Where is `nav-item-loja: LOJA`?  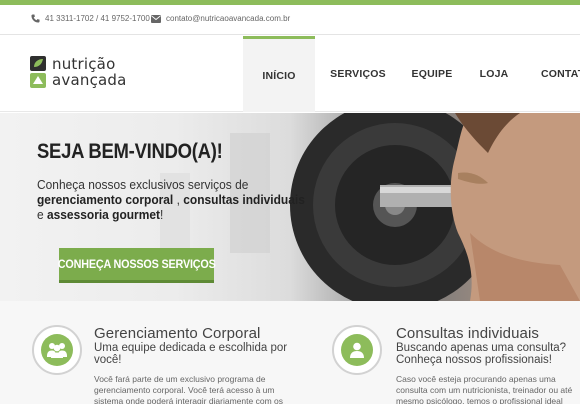
nav-item-loja: LOJA is located at coordinates (494, 74).